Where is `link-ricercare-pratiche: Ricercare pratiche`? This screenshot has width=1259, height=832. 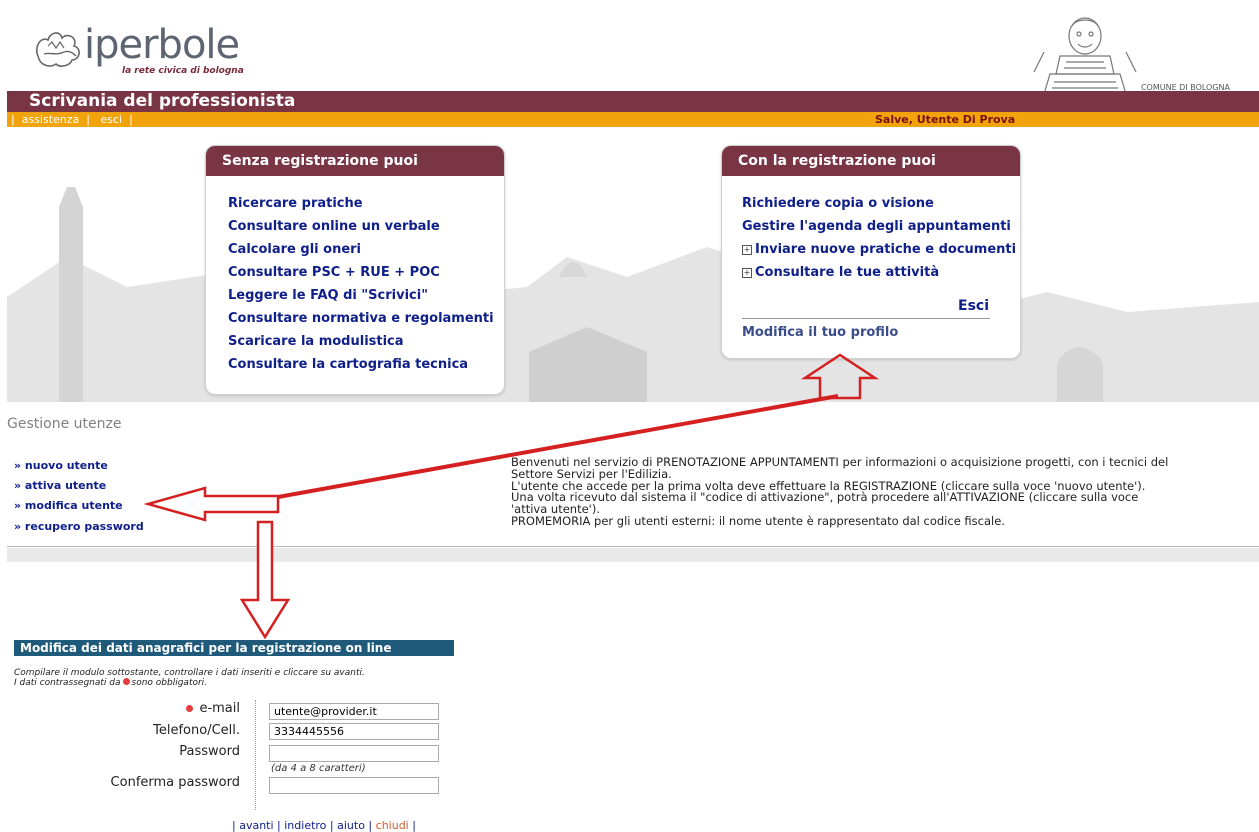 link-ricercare-pratiche: Ricercare pratiche is located at coordinates (295, 203).